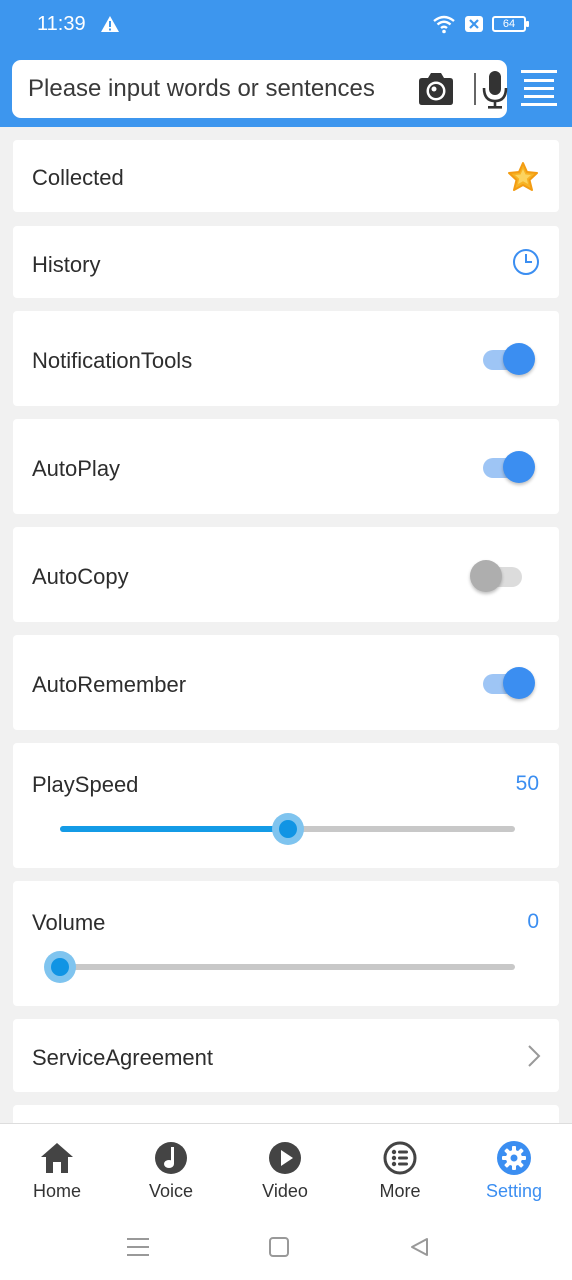  What do you see at coordinates (510, 24) in the screenshot?
I see `battery-icon: 64` at bounding box center [510, 24].